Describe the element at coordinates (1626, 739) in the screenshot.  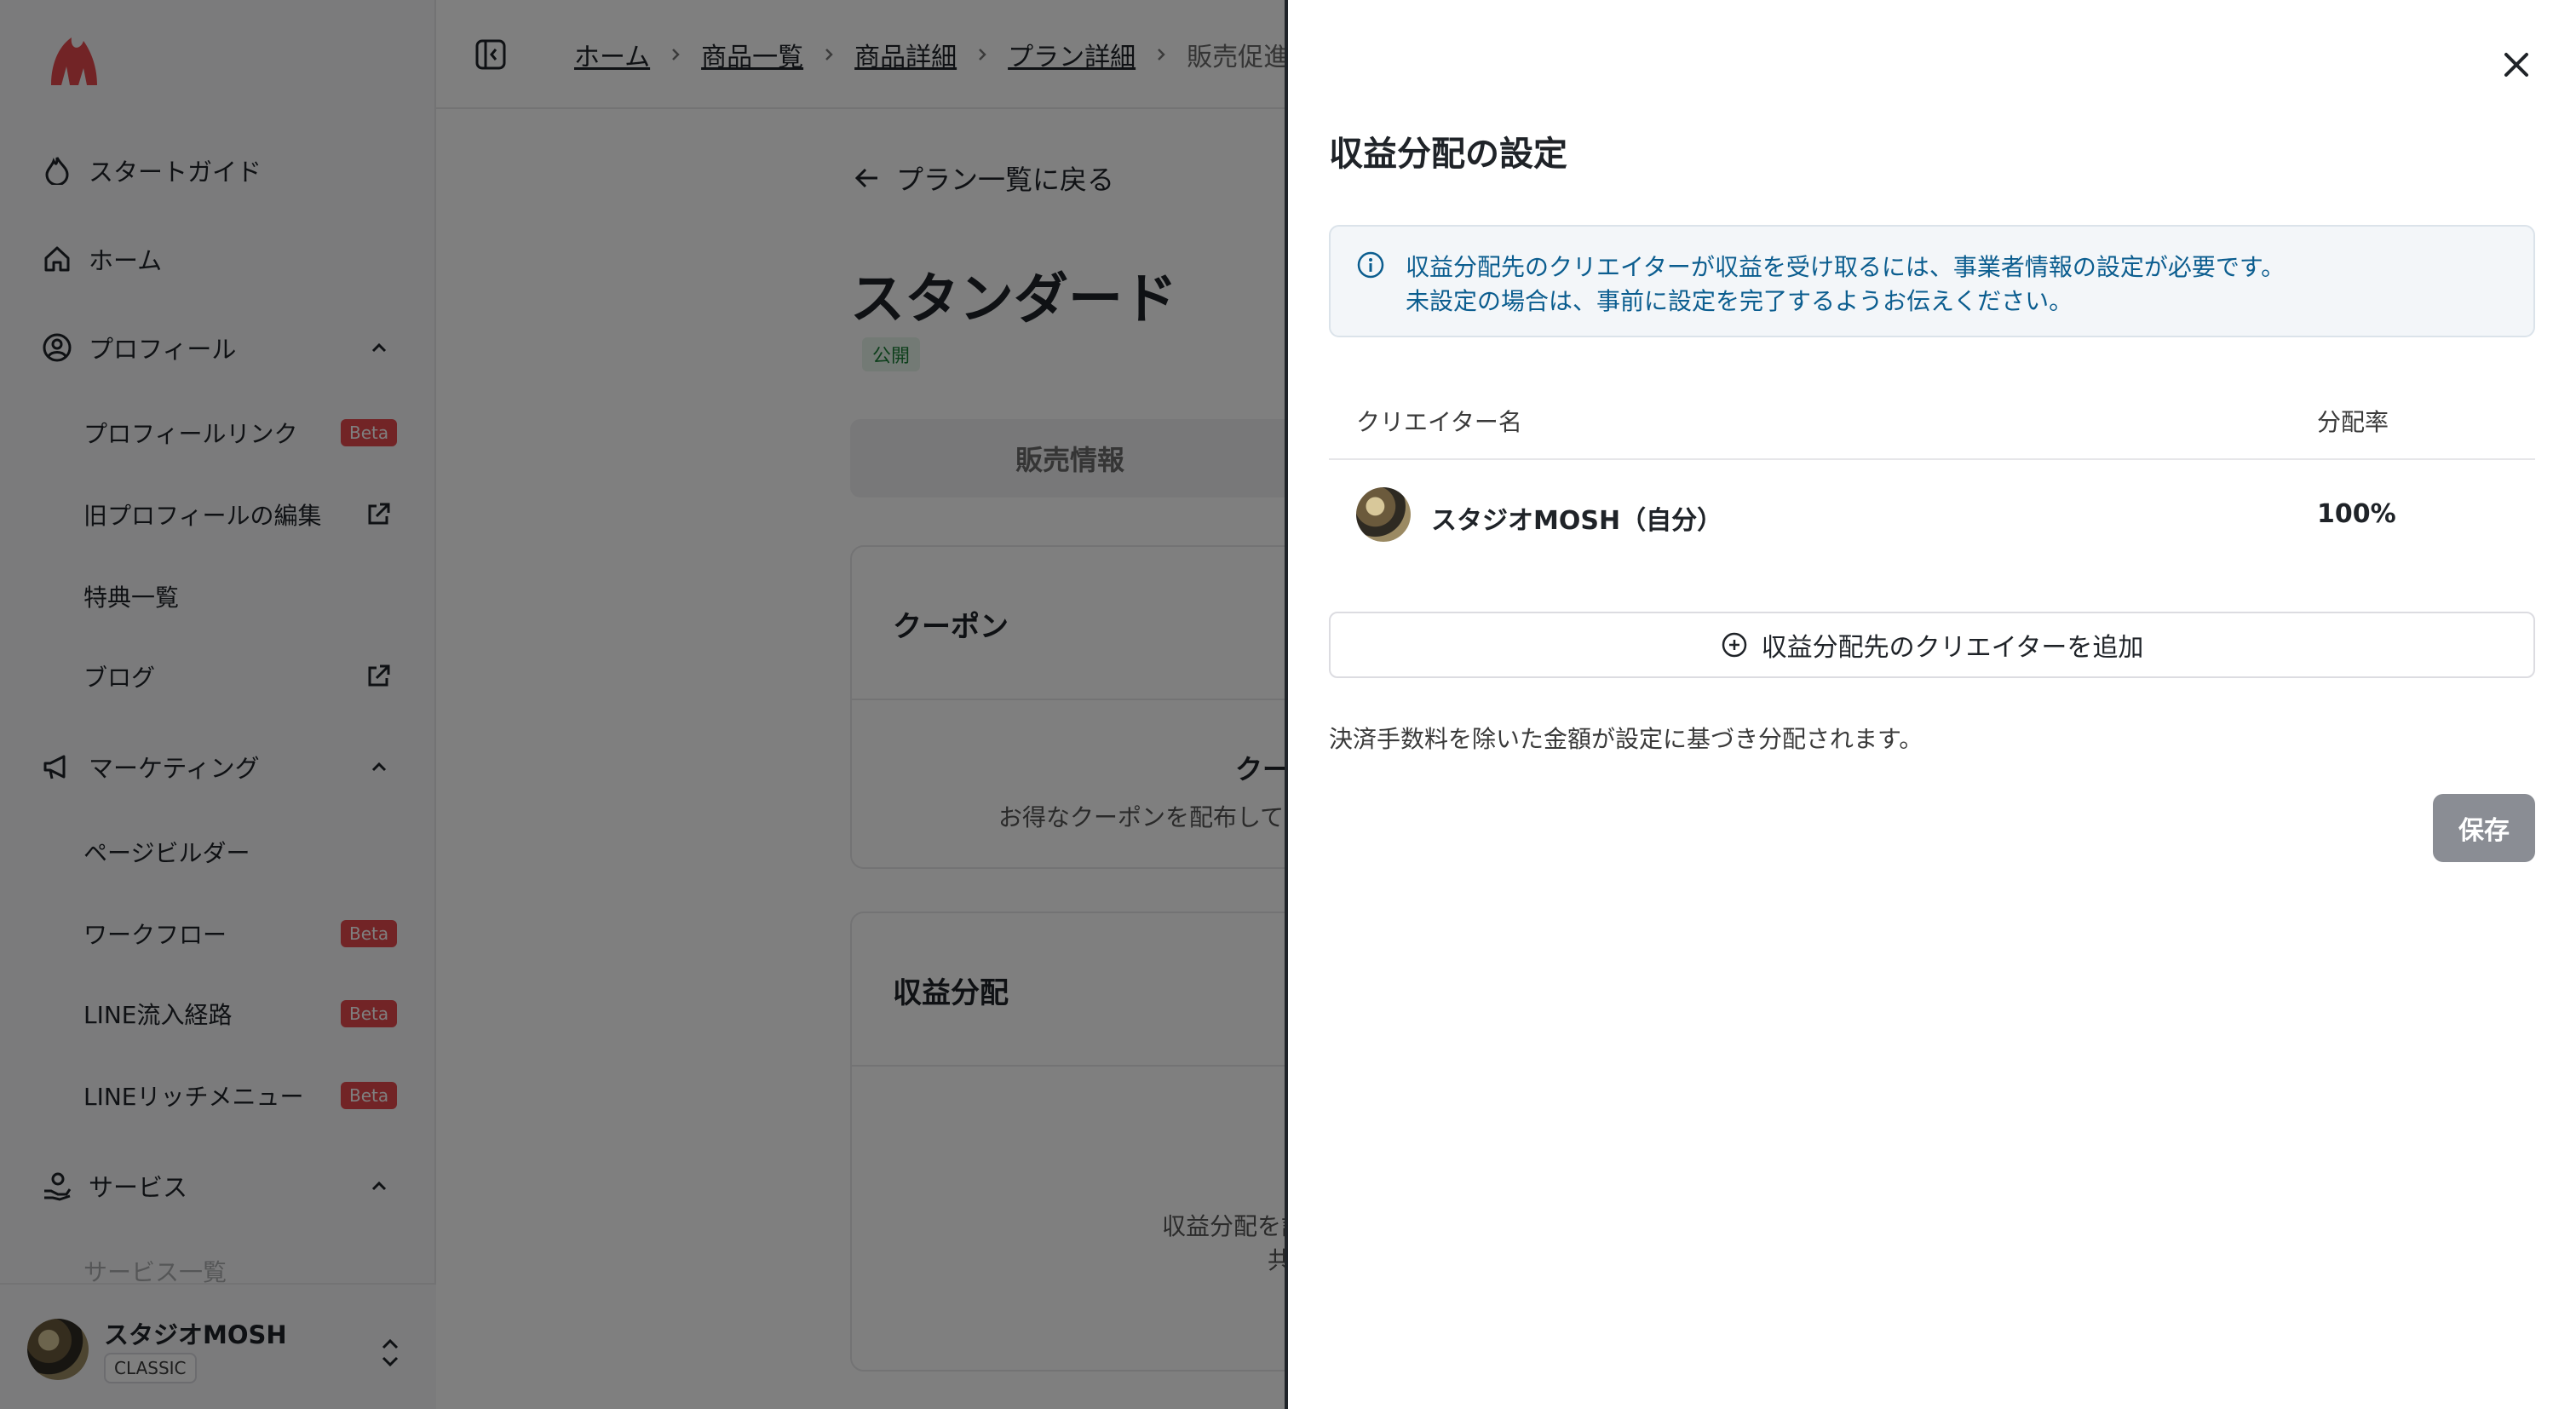
I see `fee-note: 決済手数料を除いた金額が設定に基づき分配されます。` at that location.